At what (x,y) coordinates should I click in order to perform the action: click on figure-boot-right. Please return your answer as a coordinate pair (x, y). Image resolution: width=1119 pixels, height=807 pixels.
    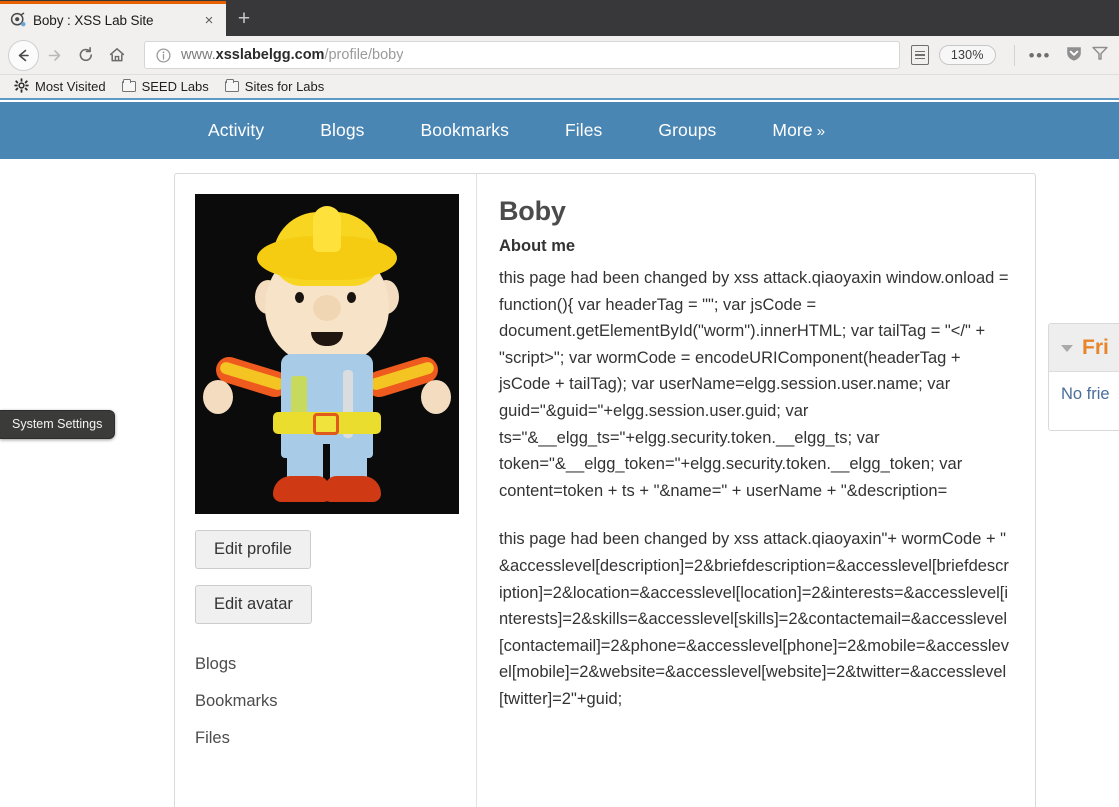
    Looking at the image, I should click on (353, 489).